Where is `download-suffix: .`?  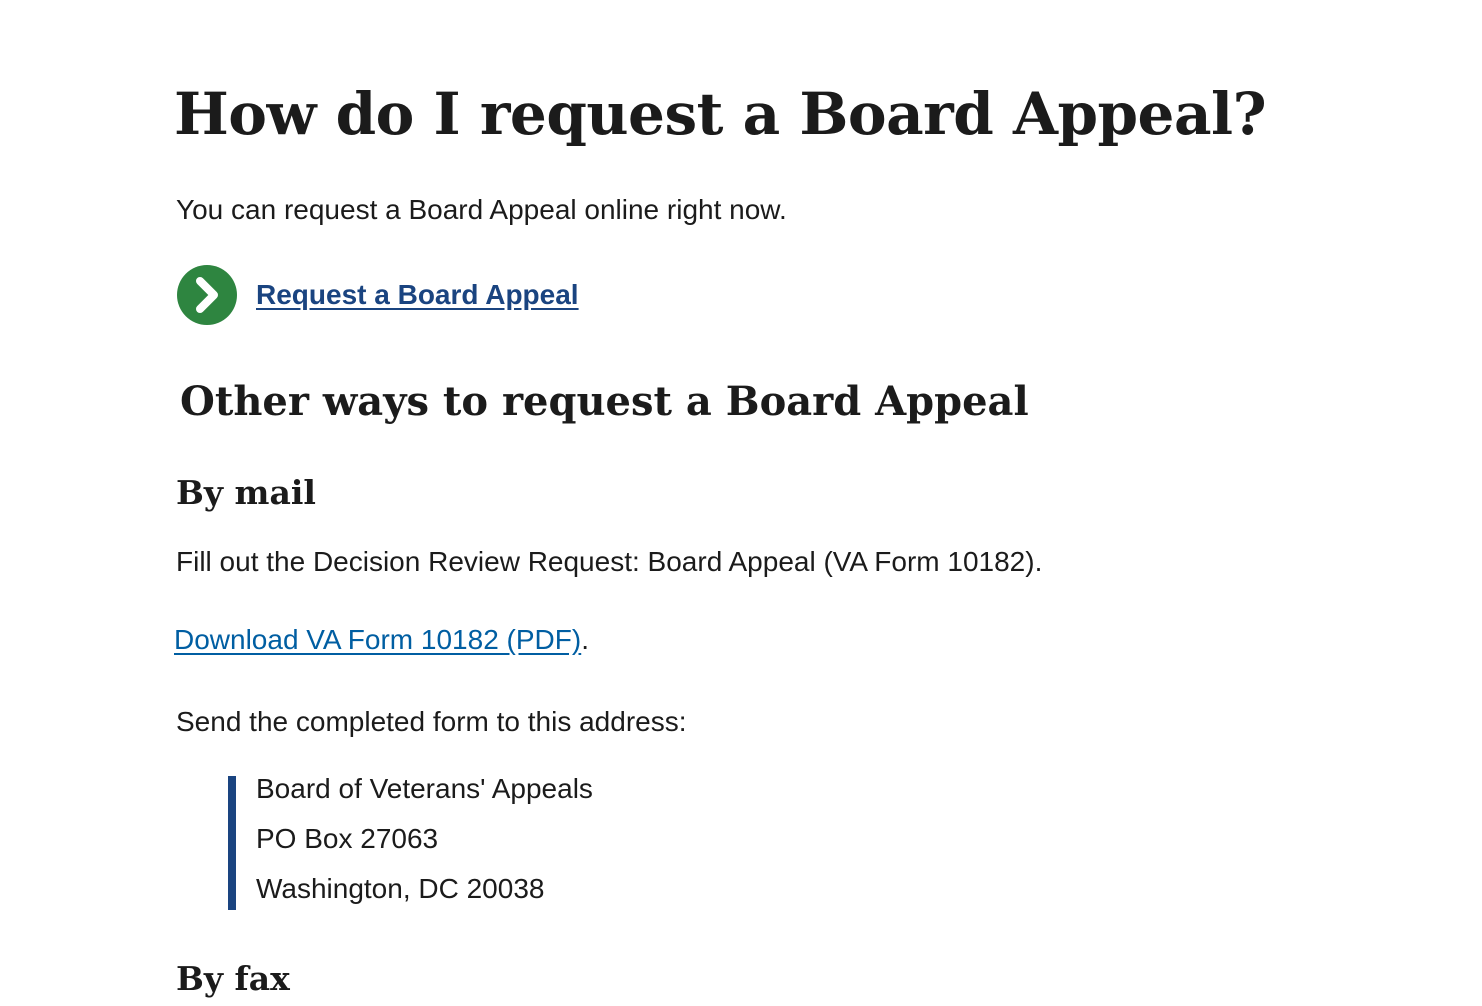
download-suffix: . is located at coordinates (585, 639).